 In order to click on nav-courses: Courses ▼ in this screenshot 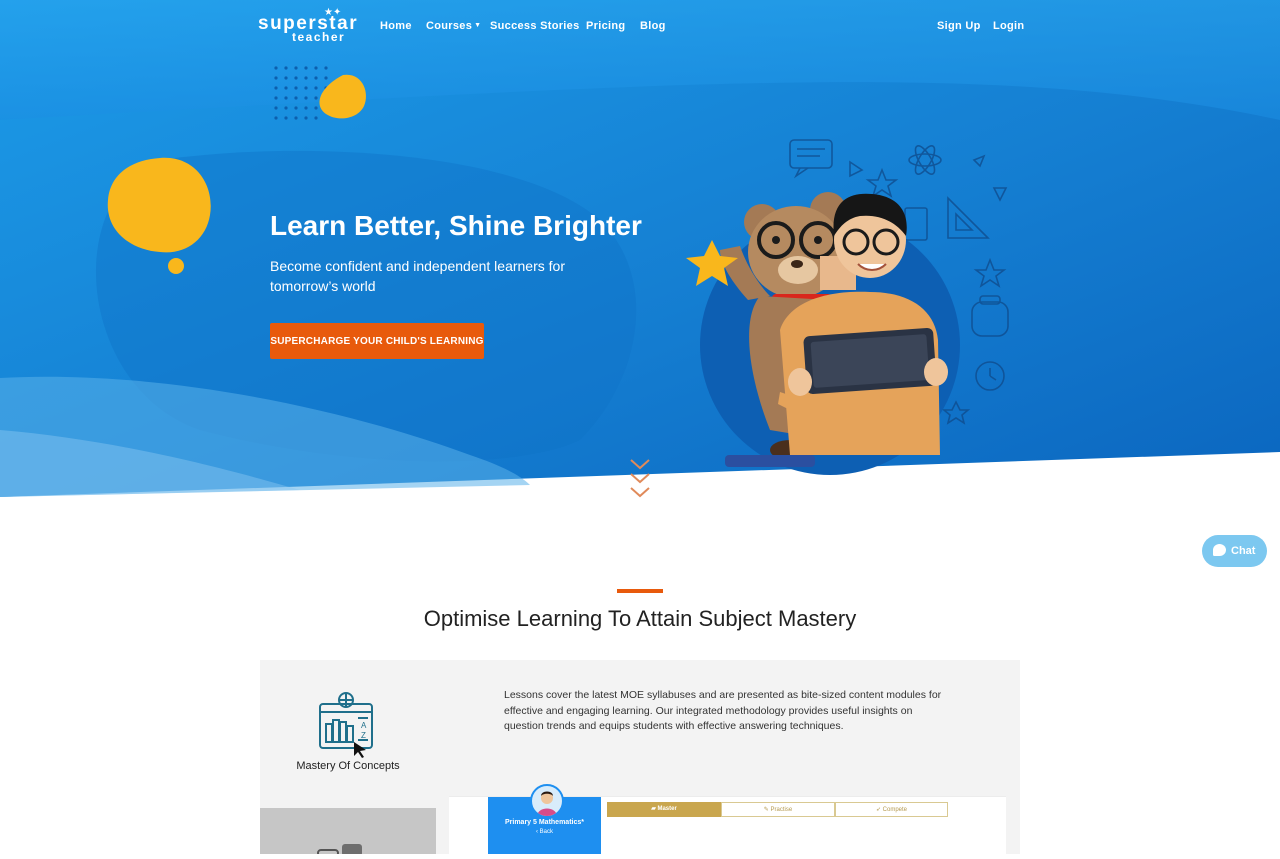, I will do `click(453, 26)`.